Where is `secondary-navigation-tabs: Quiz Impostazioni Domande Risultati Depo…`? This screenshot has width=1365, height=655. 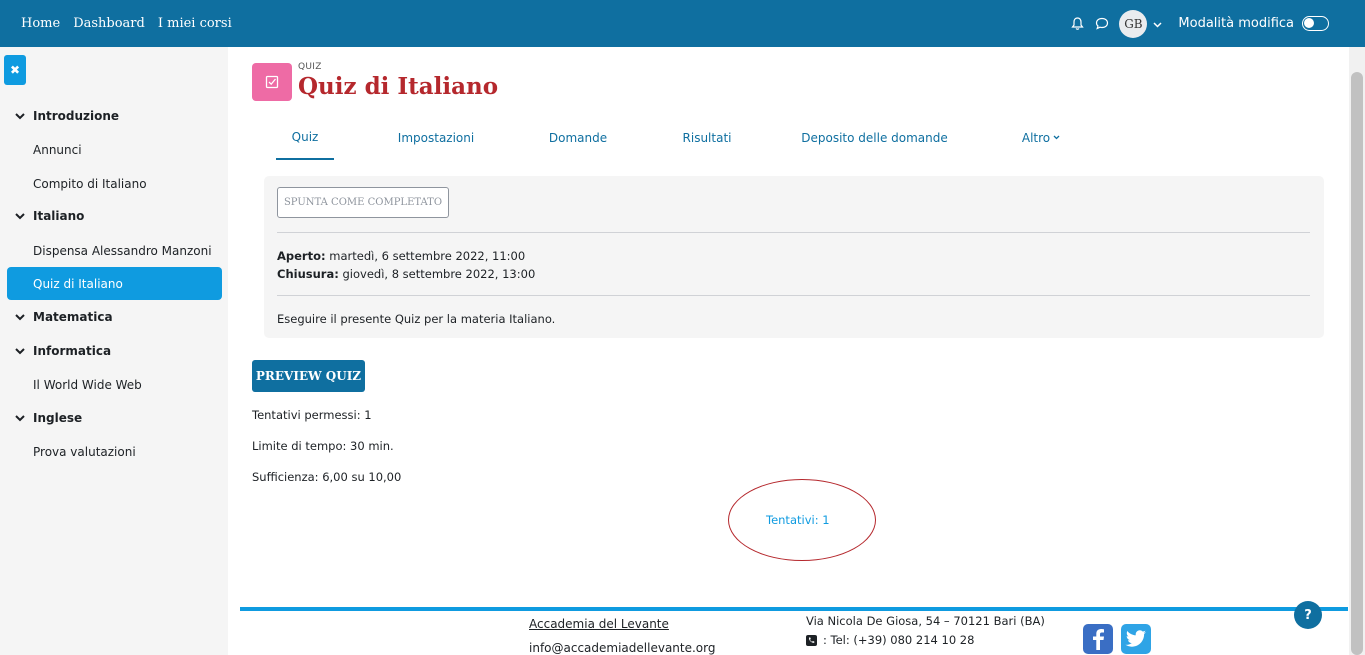
secondary-navigation-tabs: Quiz Impostazioni Domande Risultati Depo… is located at coordinates (726, 137).